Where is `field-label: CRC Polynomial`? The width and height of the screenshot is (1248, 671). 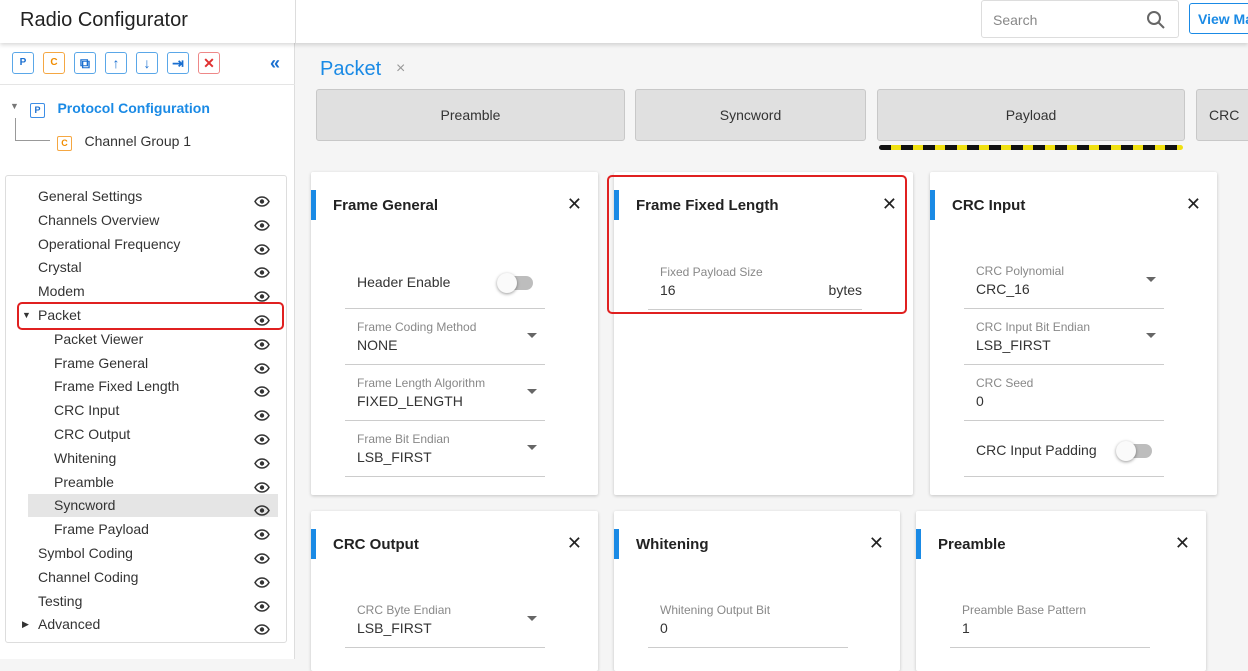 field-label: CRC Polynomial is located at coordinates (1020, 271).